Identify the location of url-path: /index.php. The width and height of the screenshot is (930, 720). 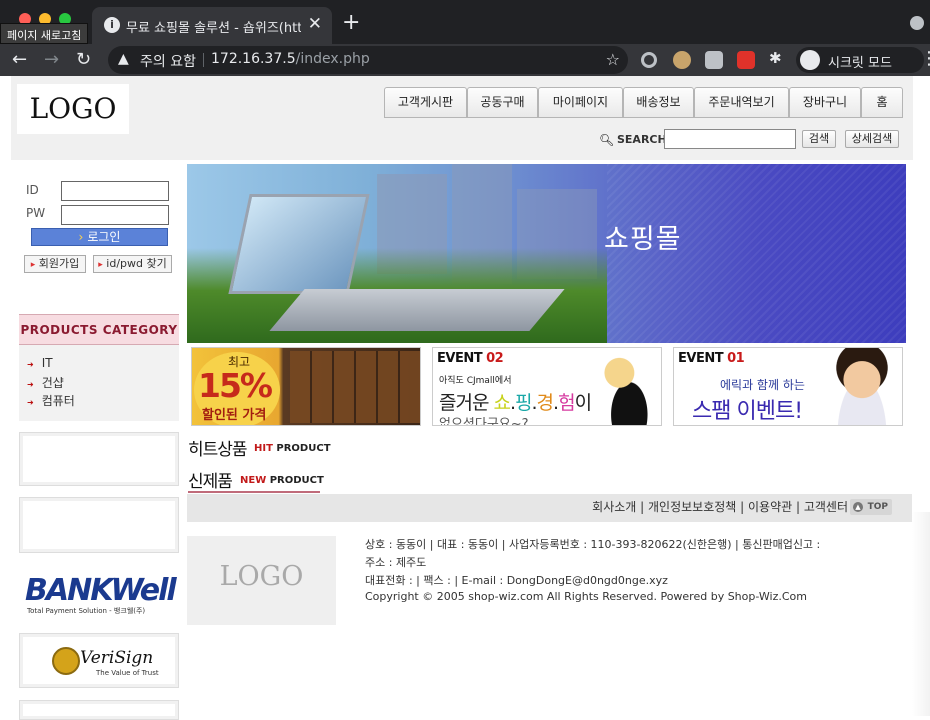
(332, 59).